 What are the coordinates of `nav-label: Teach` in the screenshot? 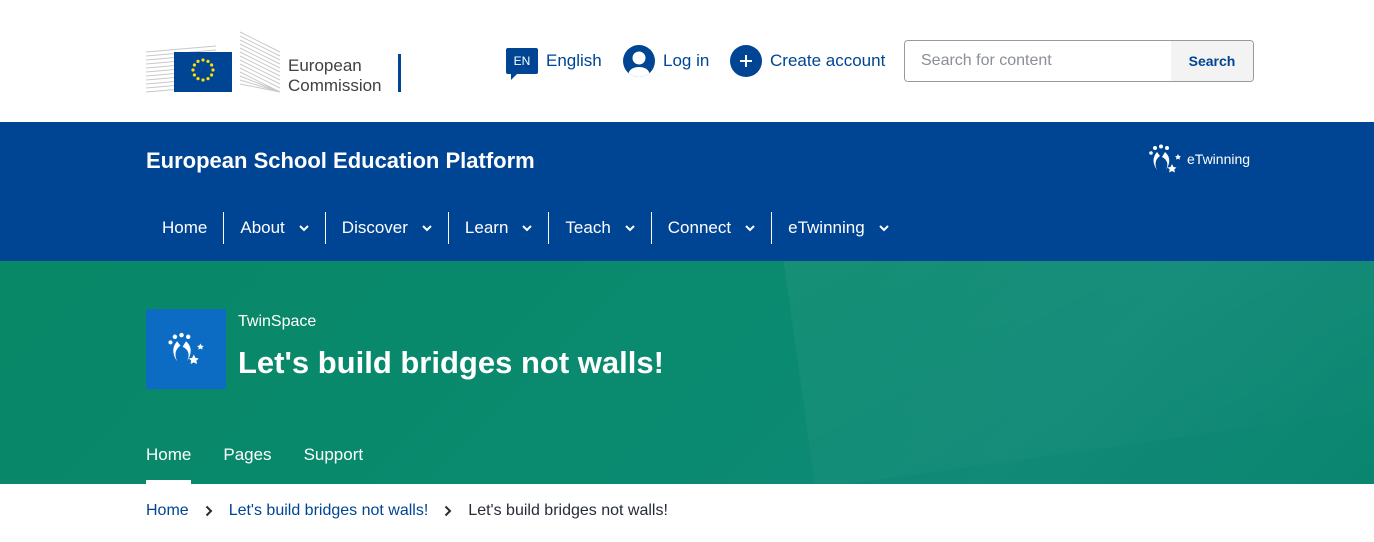 It's located at (588, 227).